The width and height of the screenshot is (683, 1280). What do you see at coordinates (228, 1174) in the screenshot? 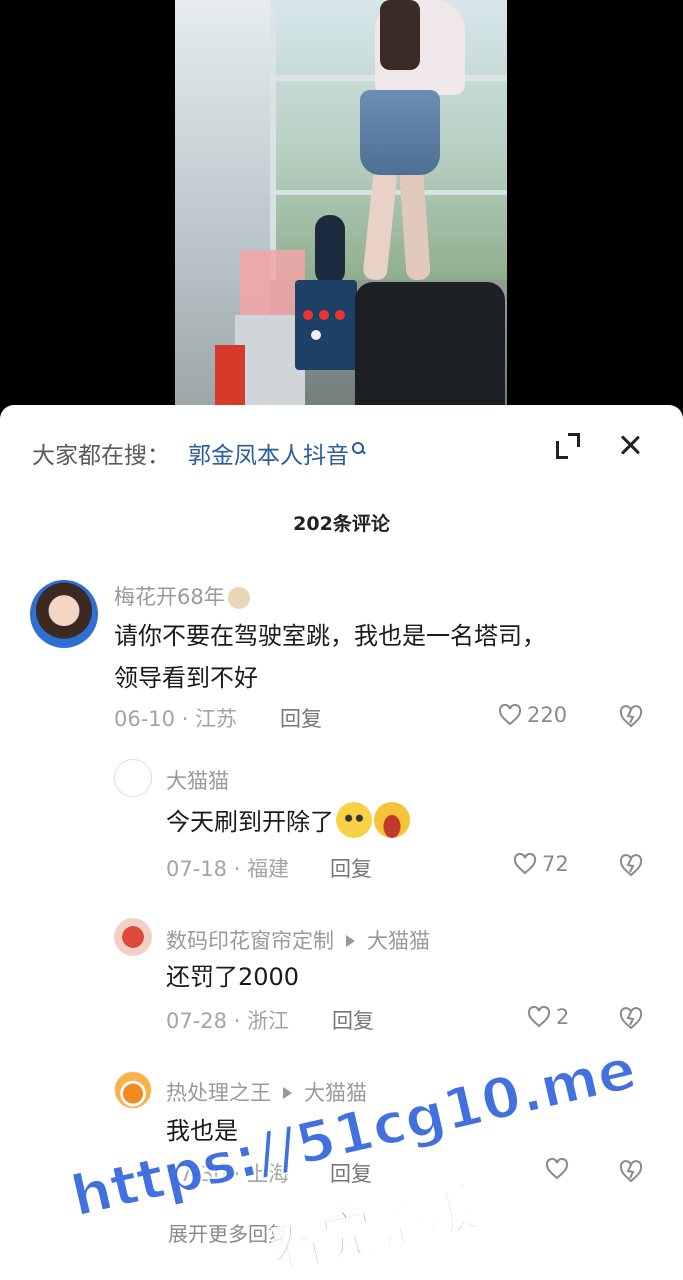
I see `reply-meta: 07-30 · 上海` at bounding box center [228, 1174].